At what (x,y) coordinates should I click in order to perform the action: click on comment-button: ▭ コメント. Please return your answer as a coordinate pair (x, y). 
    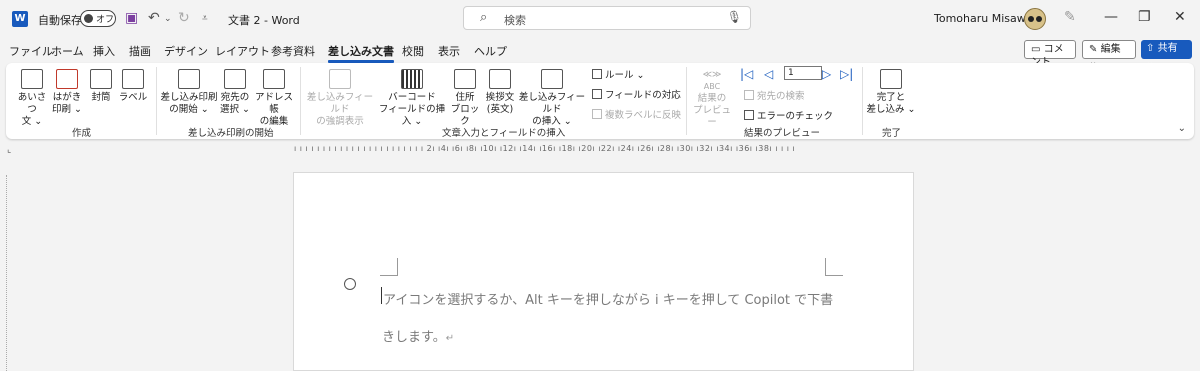
    Looking at the image, I should click on (1050, 54).